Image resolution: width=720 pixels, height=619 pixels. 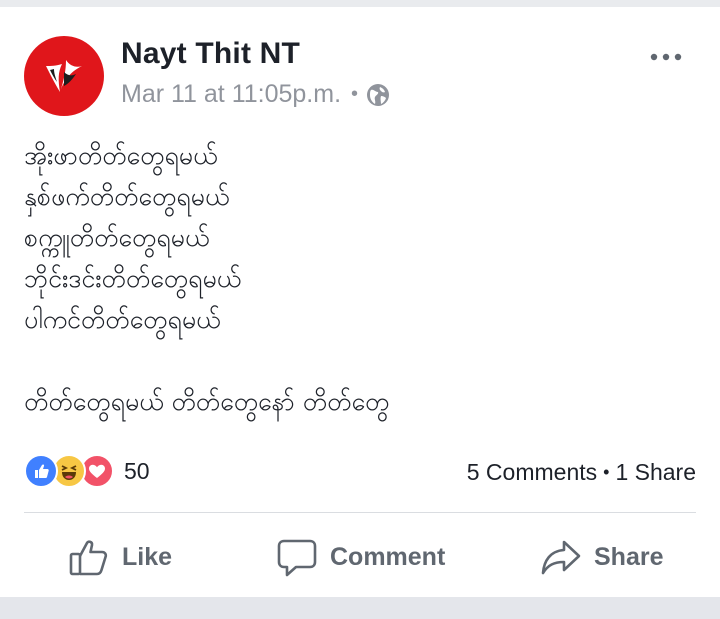 I want to click on post-line: ဘိုင်းဒင်းတိတ်တွေရမယ်, so click(x=133, y=278).